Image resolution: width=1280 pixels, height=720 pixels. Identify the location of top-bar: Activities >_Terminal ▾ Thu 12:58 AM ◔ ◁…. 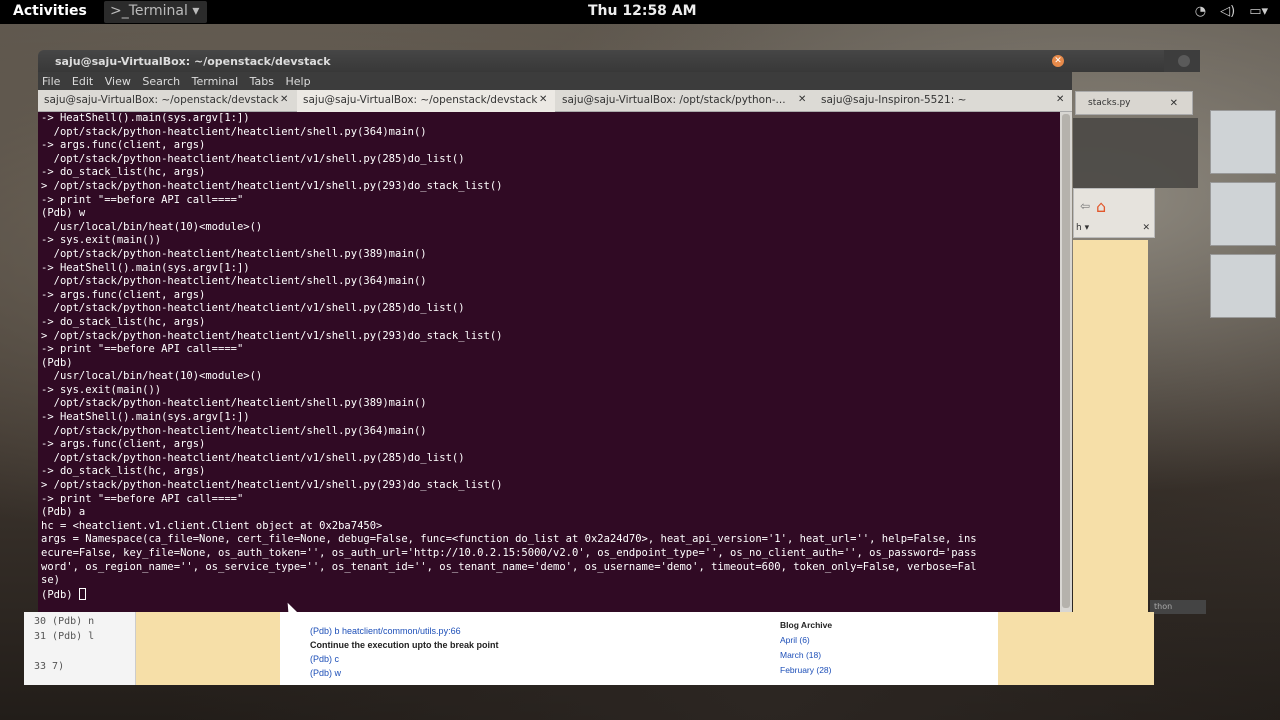
(640, 12).